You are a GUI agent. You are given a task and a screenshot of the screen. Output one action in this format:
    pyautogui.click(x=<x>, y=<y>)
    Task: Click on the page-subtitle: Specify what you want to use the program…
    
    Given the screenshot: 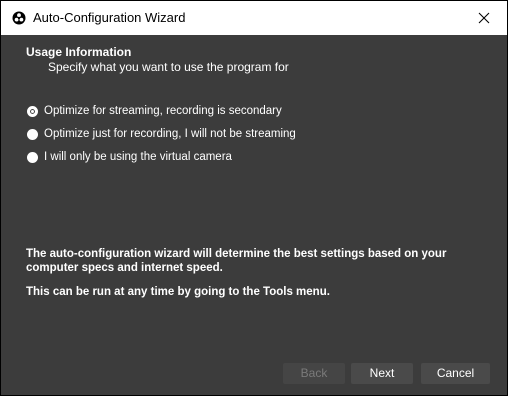 What is the action you would take?
    pyautogui.click(x=168, y=67)
    